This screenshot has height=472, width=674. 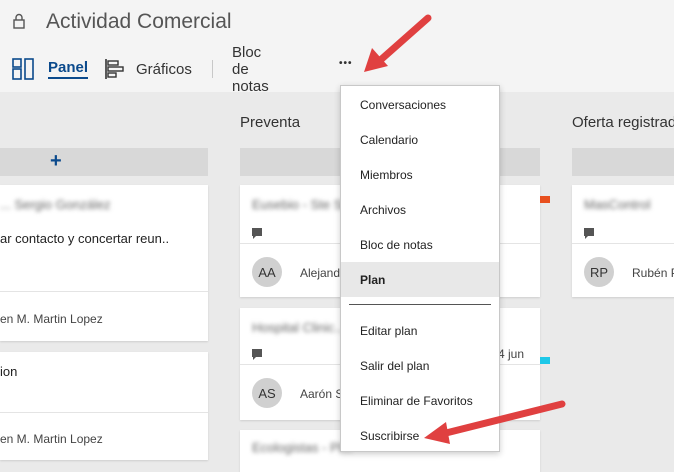 I want to click on card-text: ar contacto y concertar reun.., so click(x=85, y=238).